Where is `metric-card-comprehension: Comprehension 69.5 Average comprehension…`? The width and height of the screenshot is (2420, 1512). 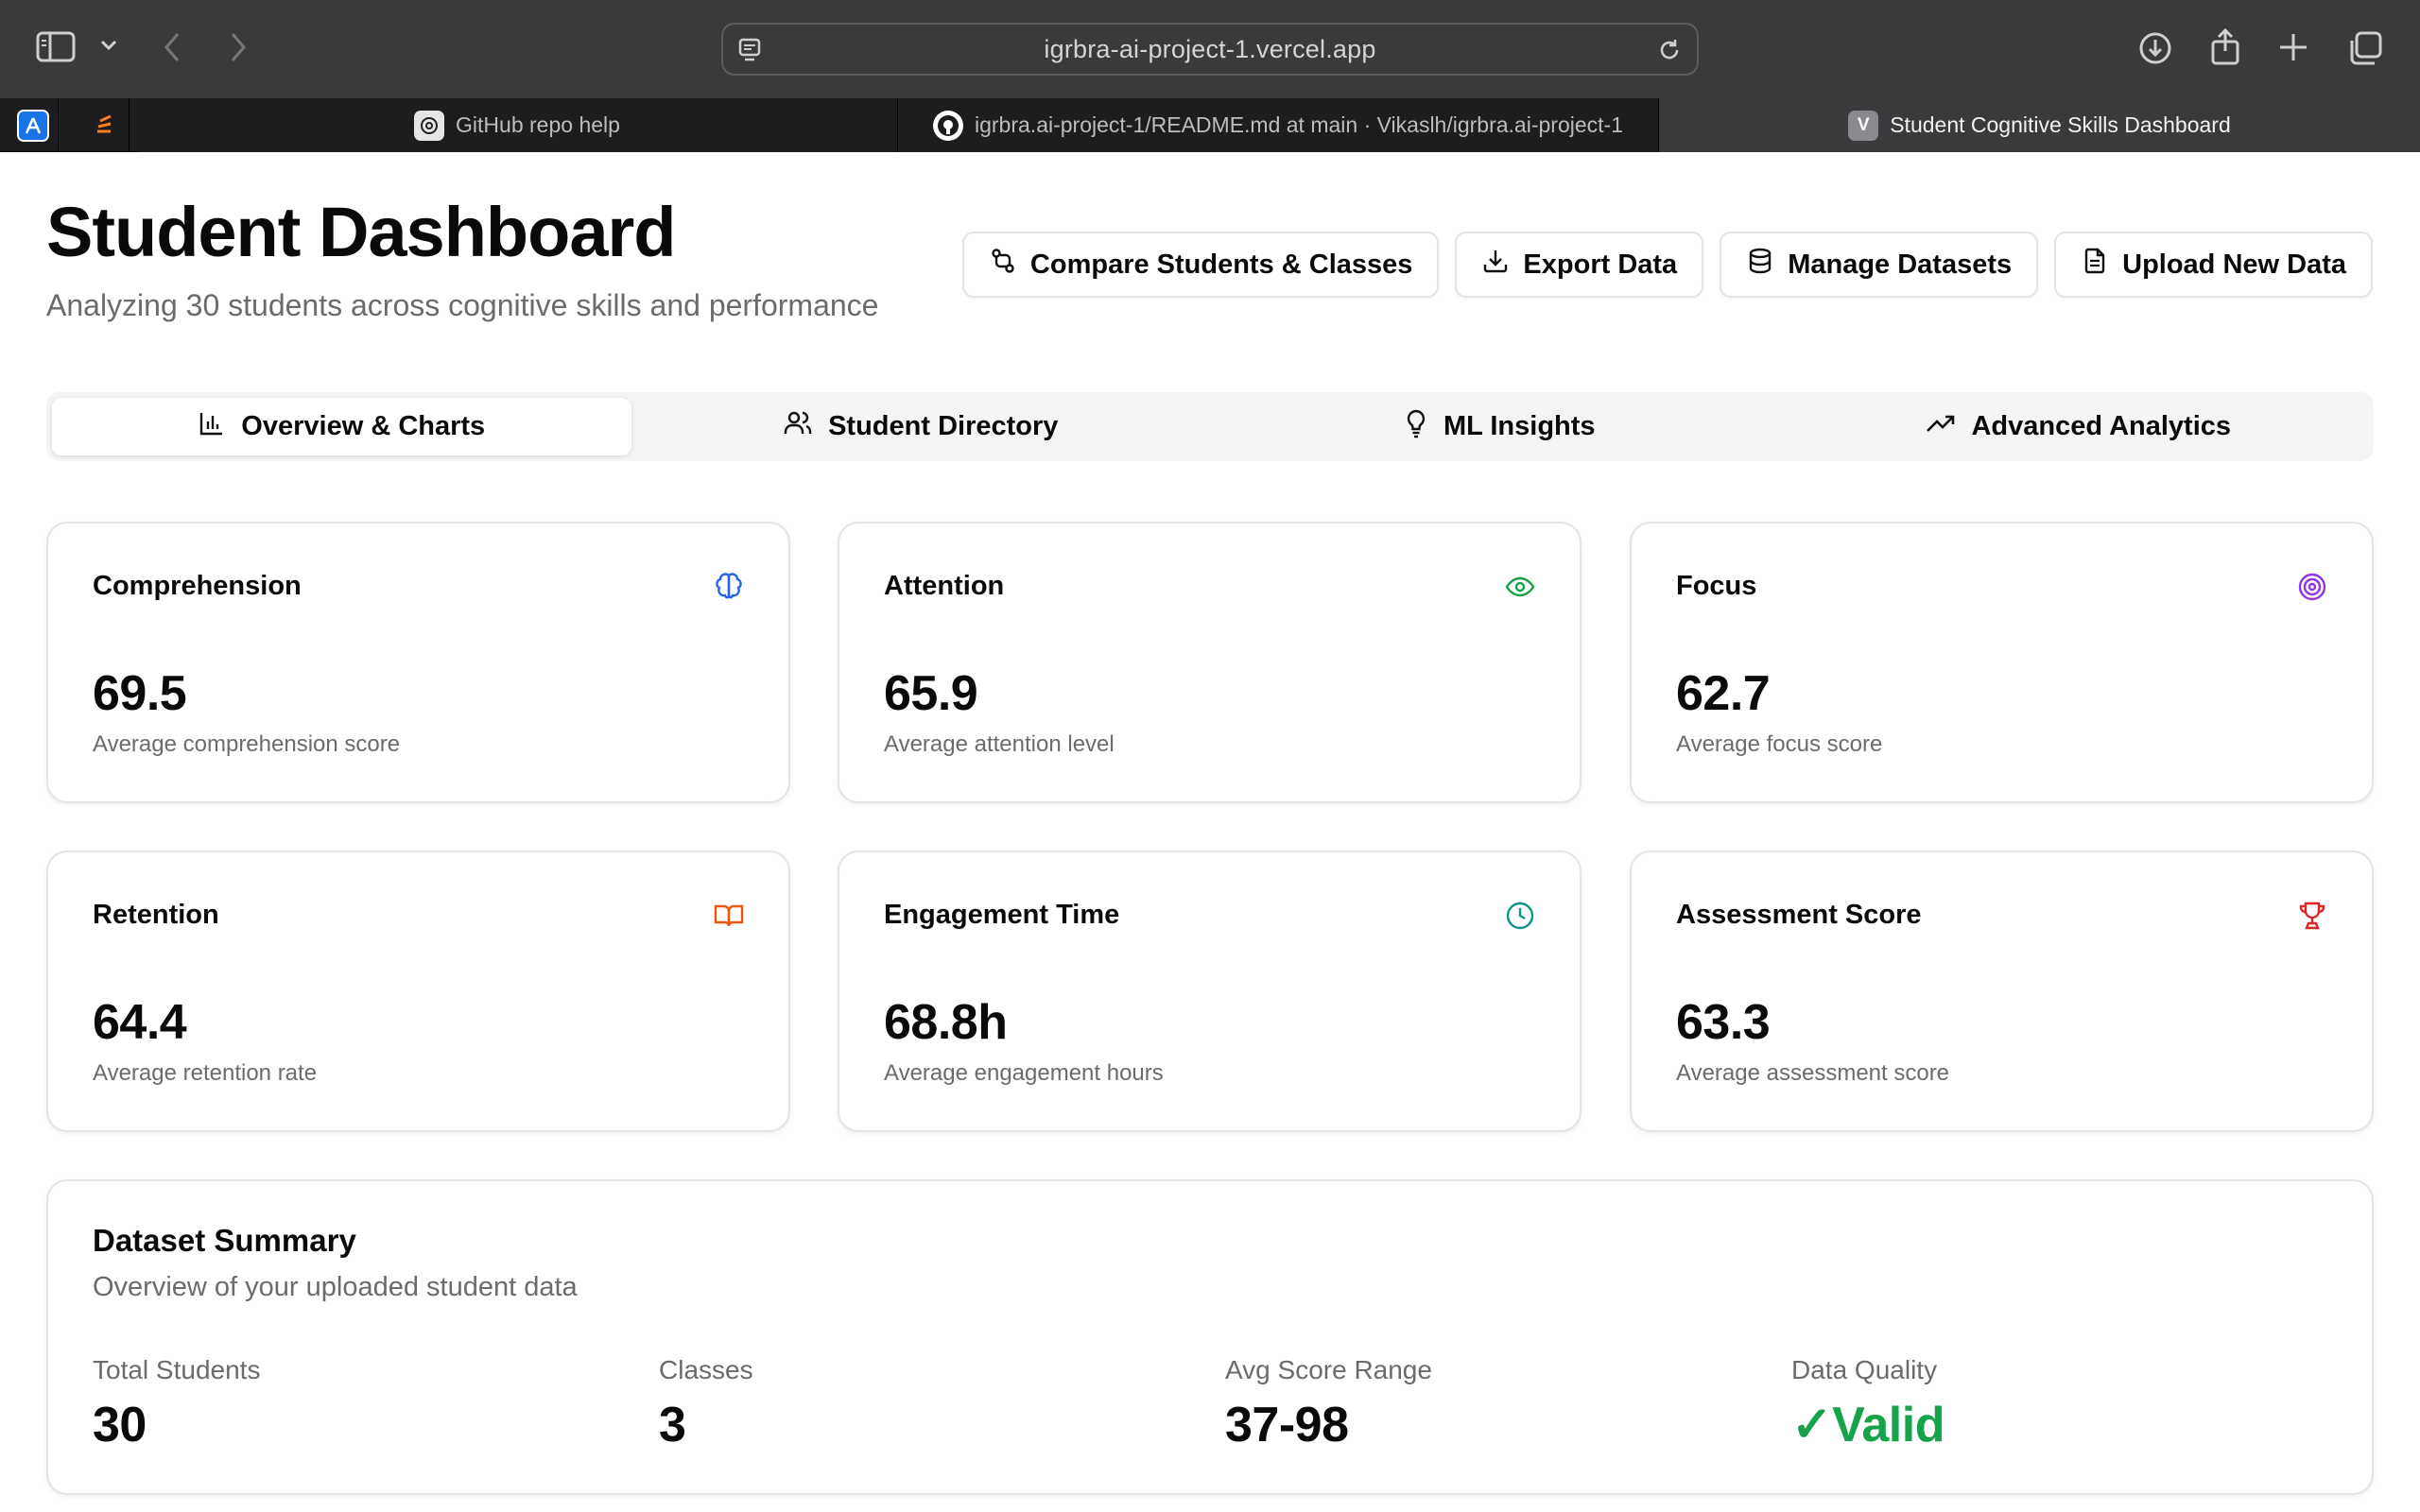
metric-card-comprehension: Comprehension 69.5 Average comprehension… is located at coordinates (418, 662).